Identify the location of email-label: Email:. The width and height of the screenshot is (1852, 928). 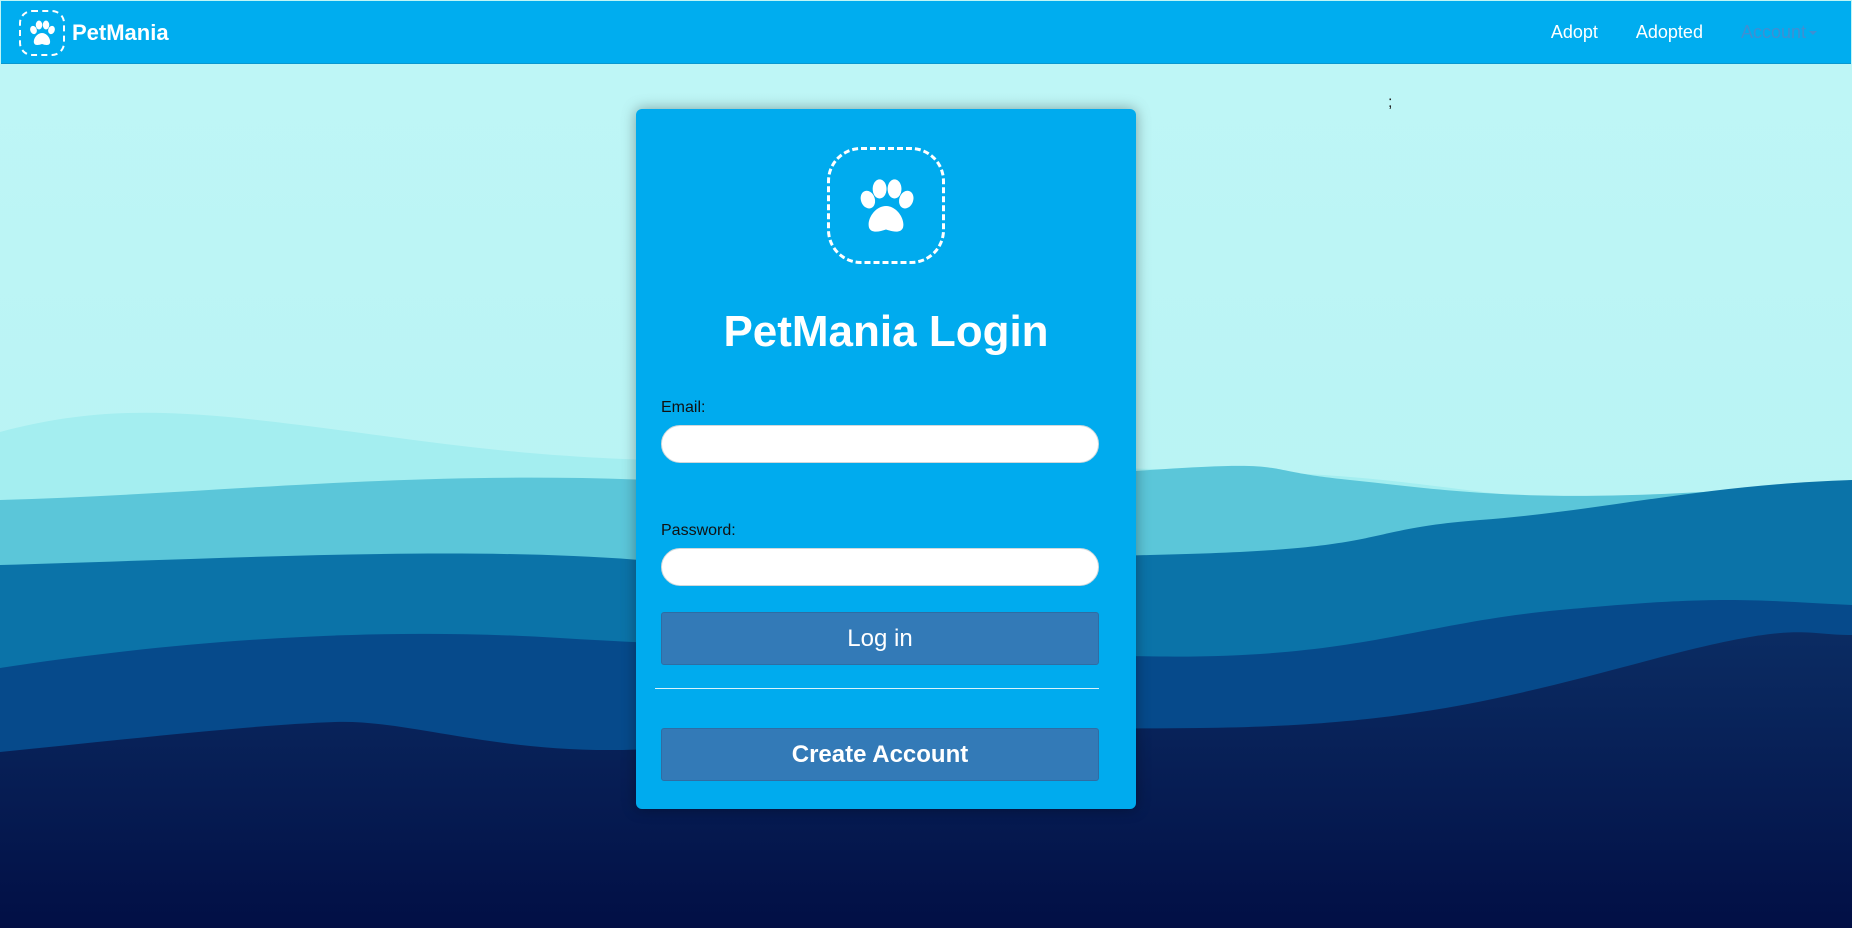
(683, 407).